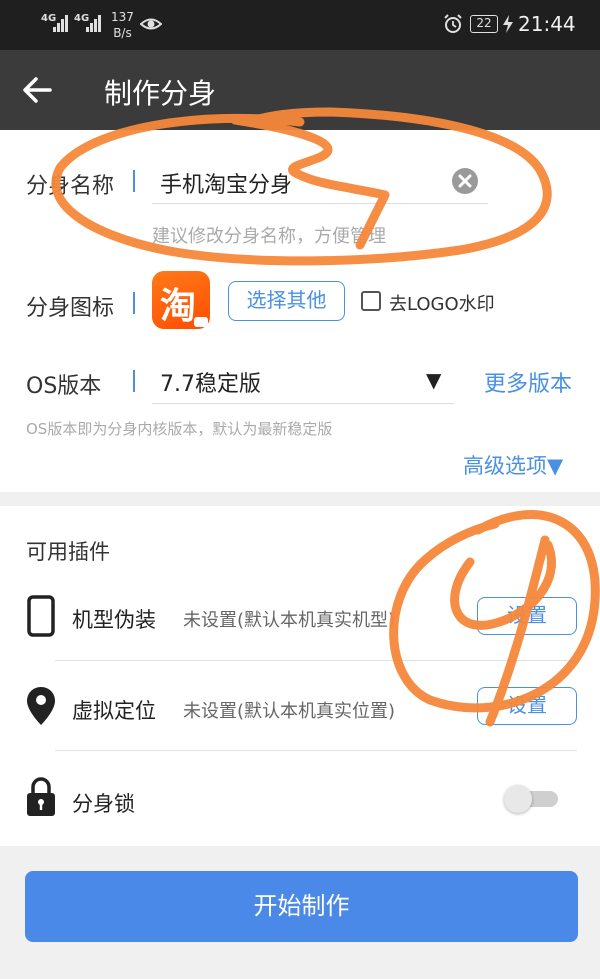  Describe the element at coordinates (38, 90) in the screenshot. I see `back-arrow-icon` at that location.